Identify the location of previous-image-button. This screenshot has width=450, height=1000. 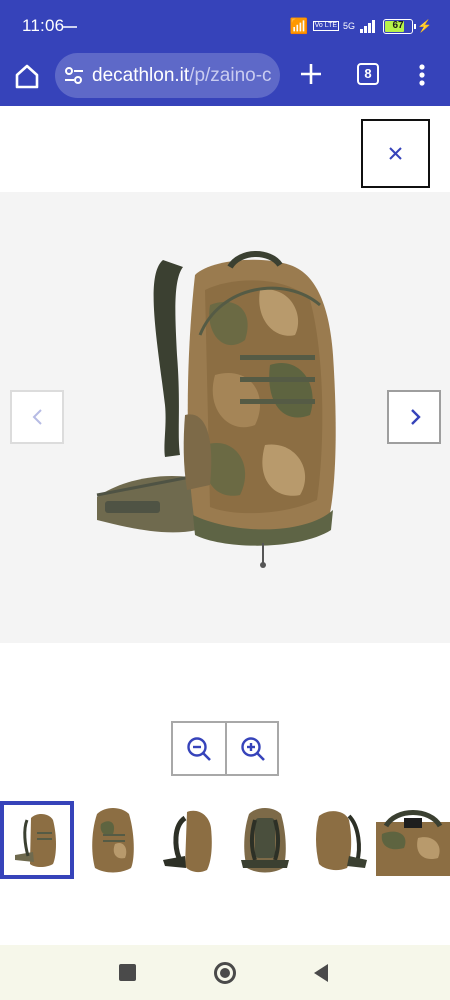
(37, 417).